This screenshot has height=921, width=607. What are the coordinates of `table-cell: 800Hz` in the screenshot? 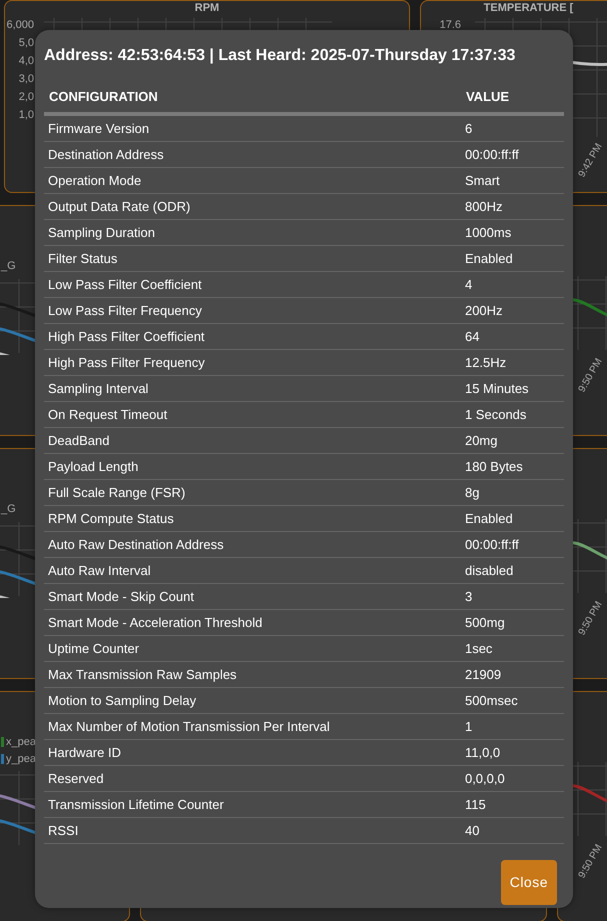 It's located at (512, 206).